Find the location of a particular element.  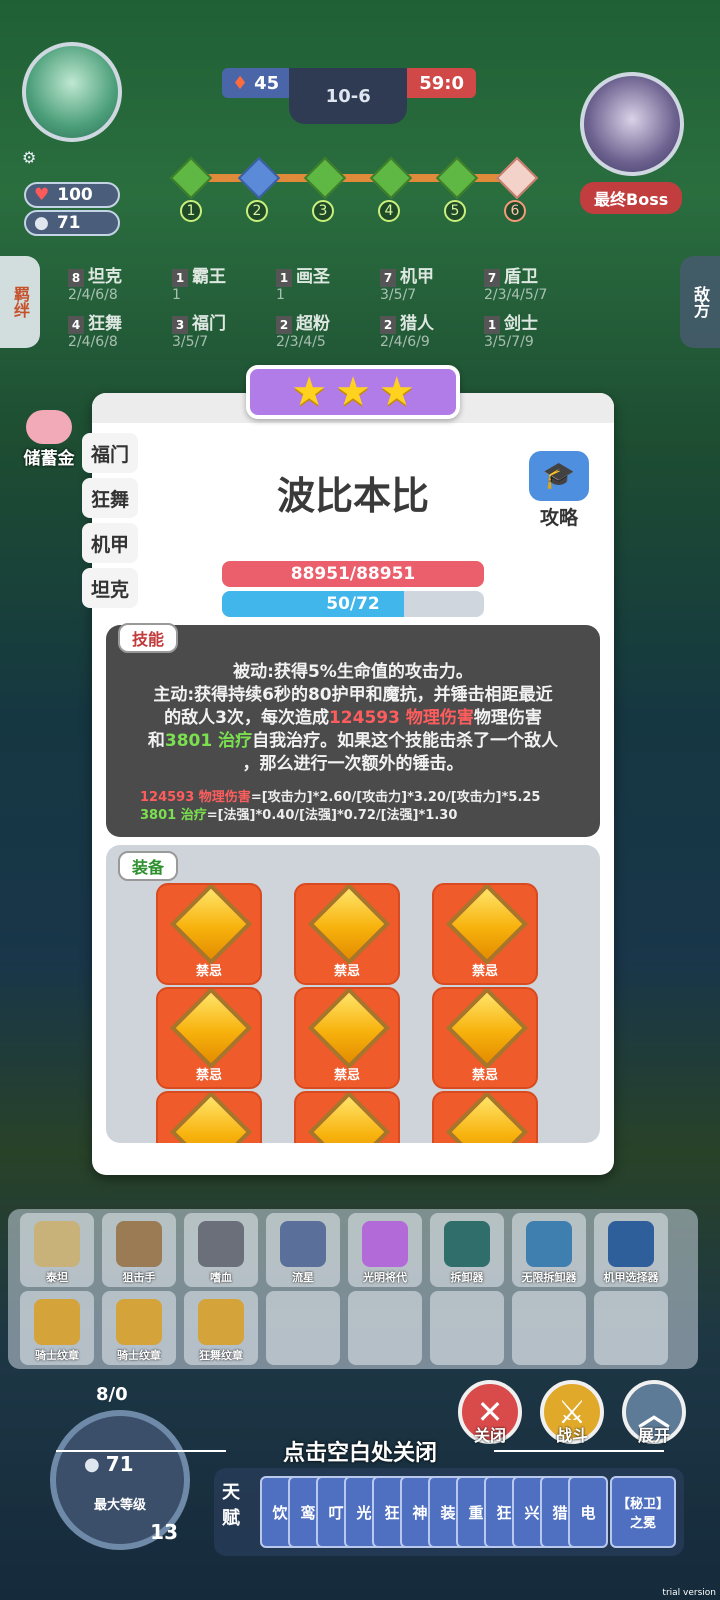

coin-icon: ● is located at coordinates (41, 223).